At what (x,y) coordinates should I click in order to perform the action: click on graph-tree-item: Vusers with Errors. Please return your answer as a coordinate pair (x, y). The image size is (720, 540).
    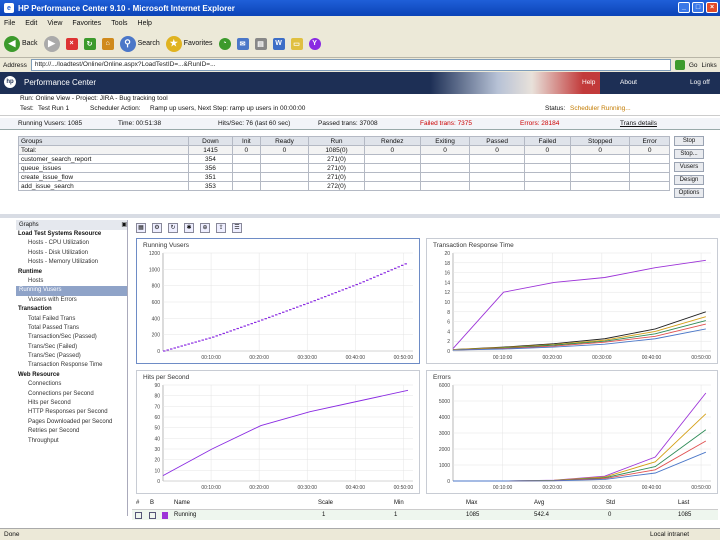
    Looking at the image, I should click on (71, 300).